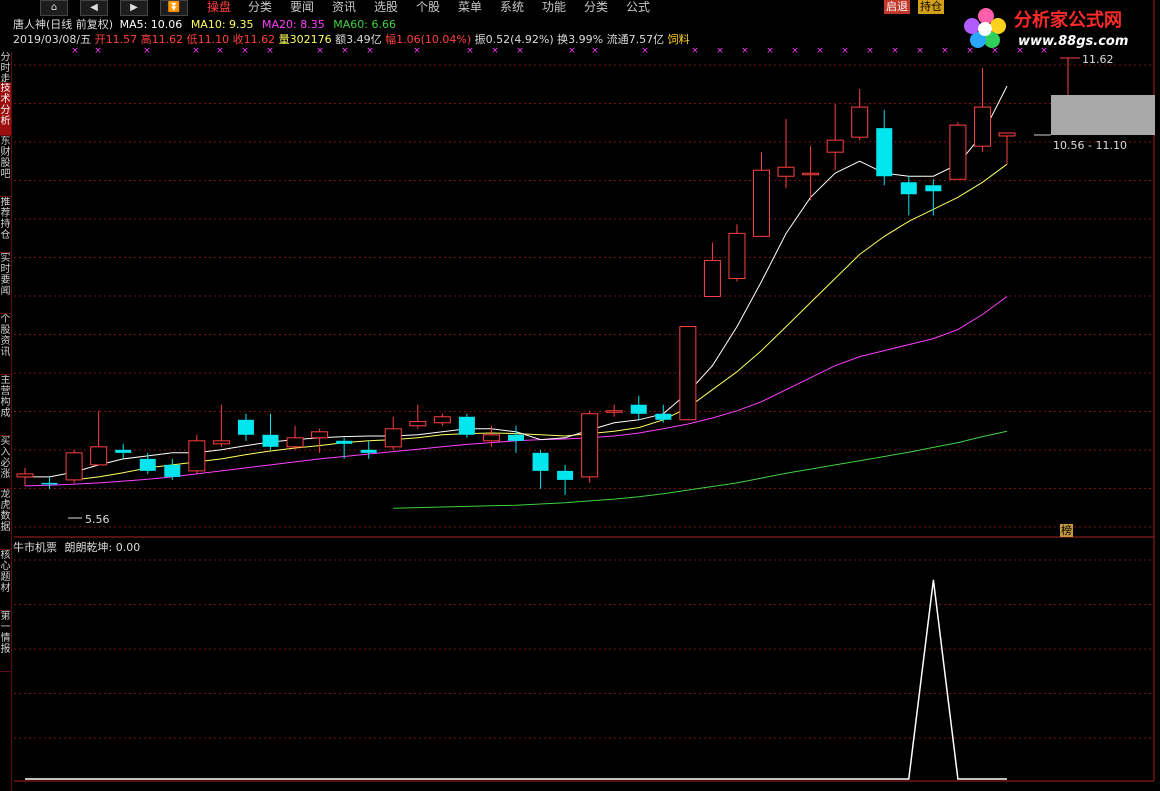  I want to click on low-marker-label: 5.56, so click(97, 519).